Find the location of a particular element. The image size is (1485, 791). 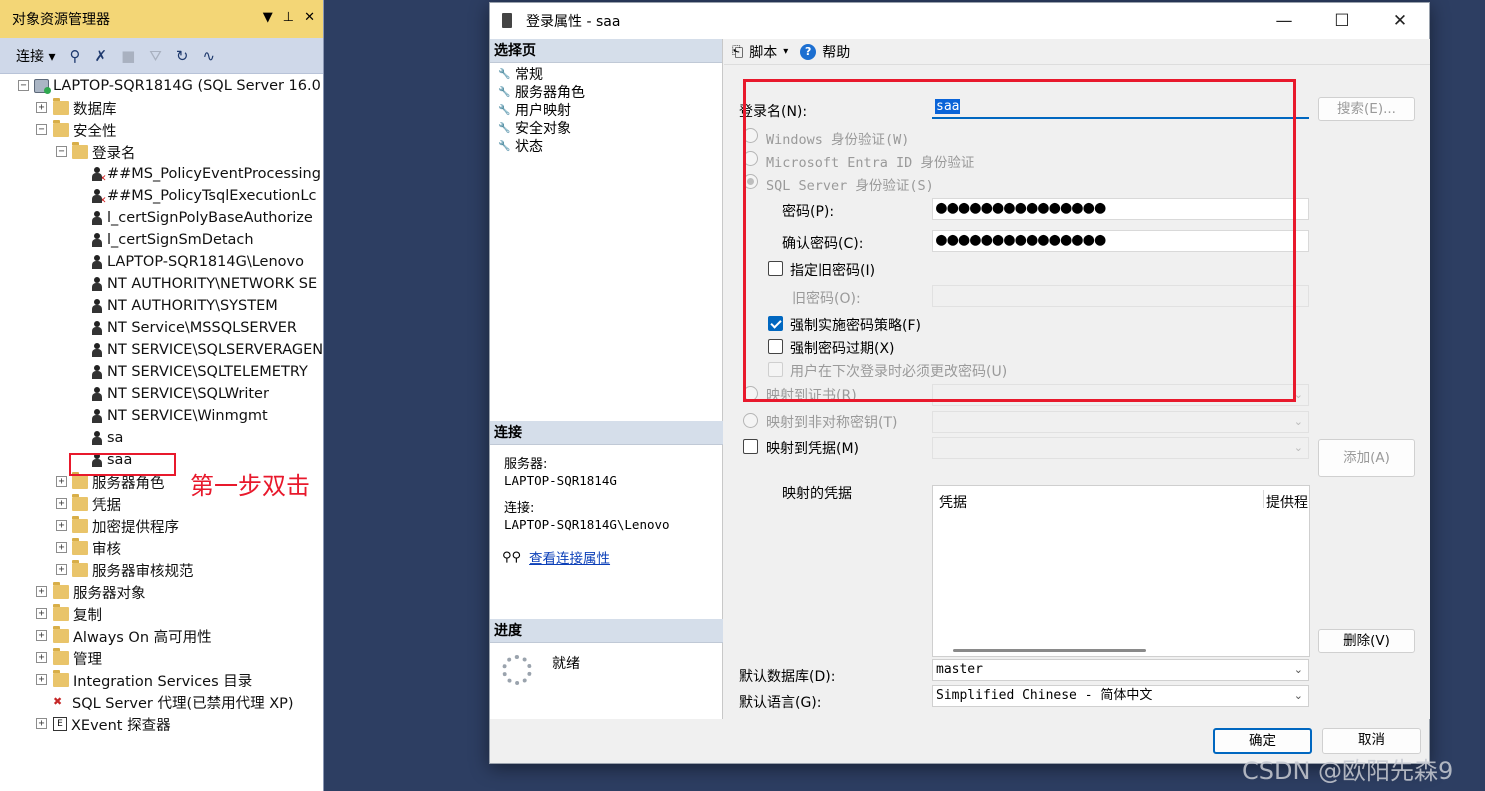

pin-icon: ⊥ is located at coordinates (288, 17).